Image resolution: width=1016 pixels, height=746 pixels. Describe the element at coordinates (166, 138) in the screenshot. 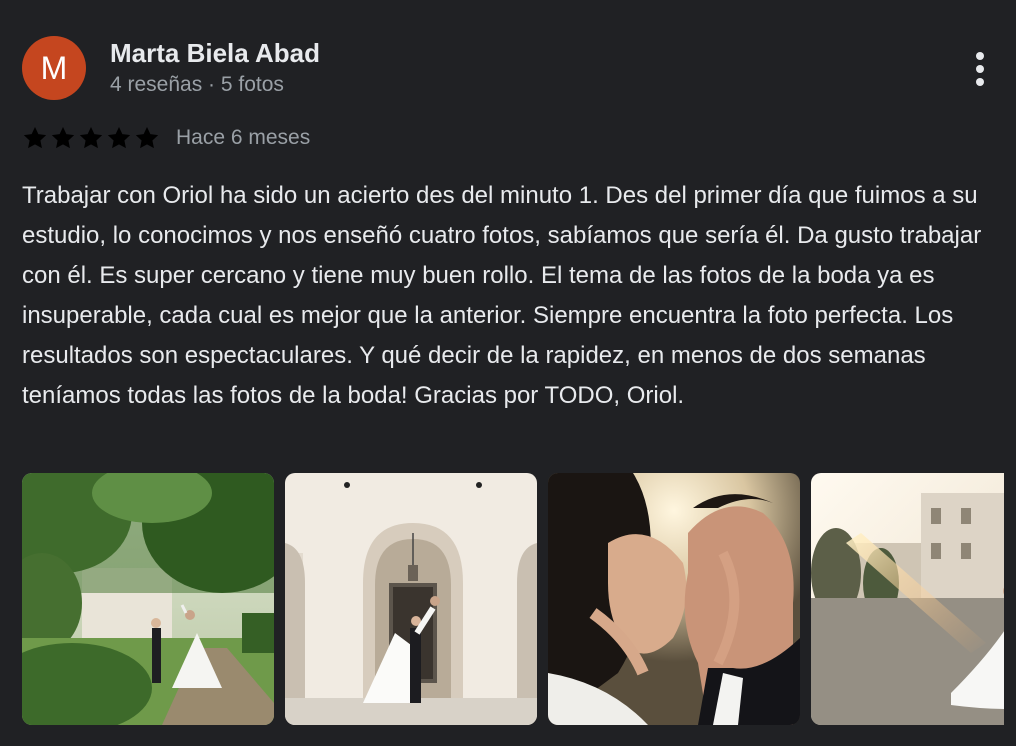

I see `rating-row: Hace 6 meses` at that location.